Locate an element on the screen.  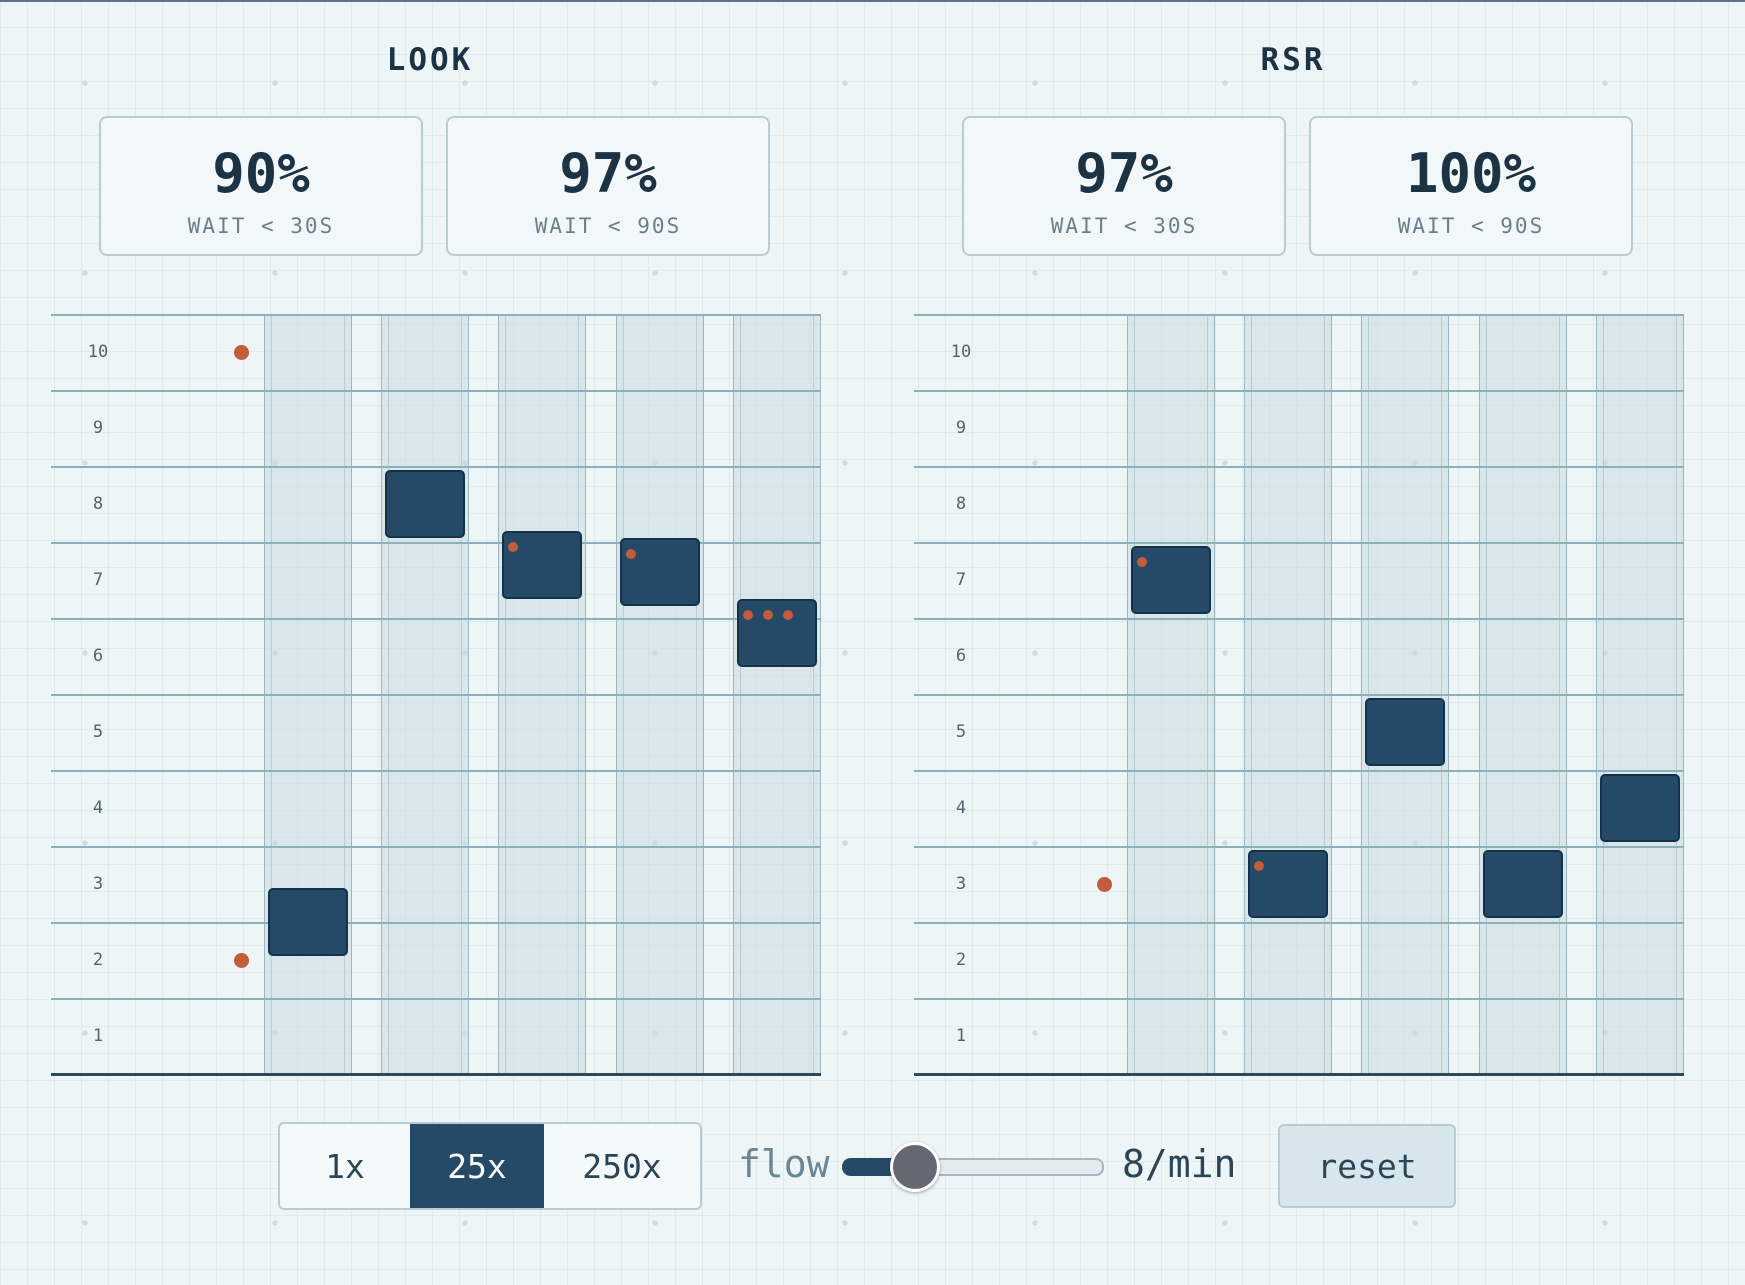
stat-card-wait-90s: 100% WAIT < 90S is located at coordinates (1471, 186).